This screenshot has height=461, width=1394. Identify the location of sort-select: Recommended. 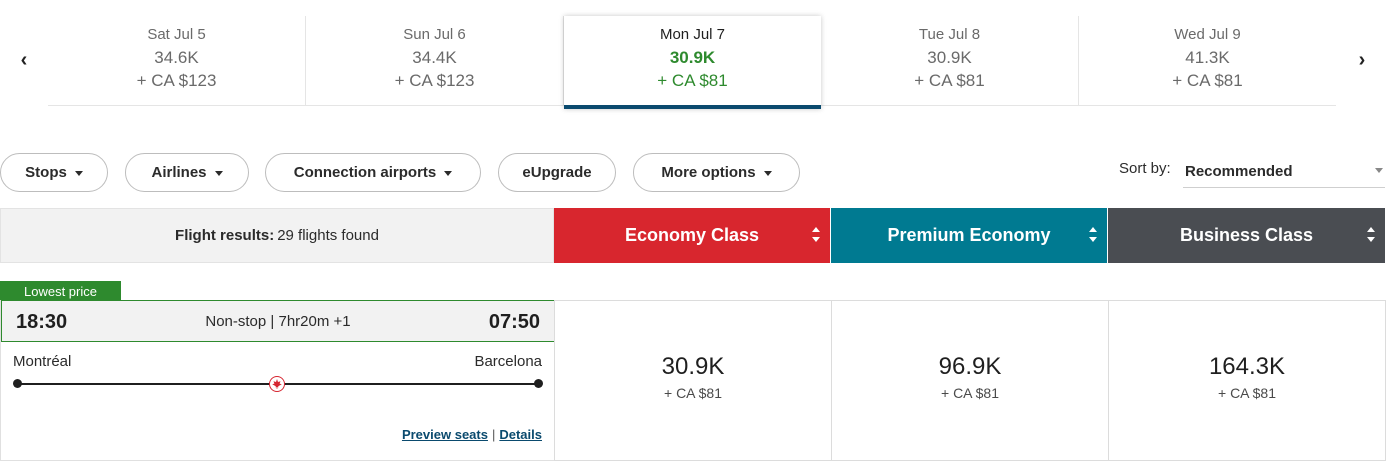
(1284, 171).